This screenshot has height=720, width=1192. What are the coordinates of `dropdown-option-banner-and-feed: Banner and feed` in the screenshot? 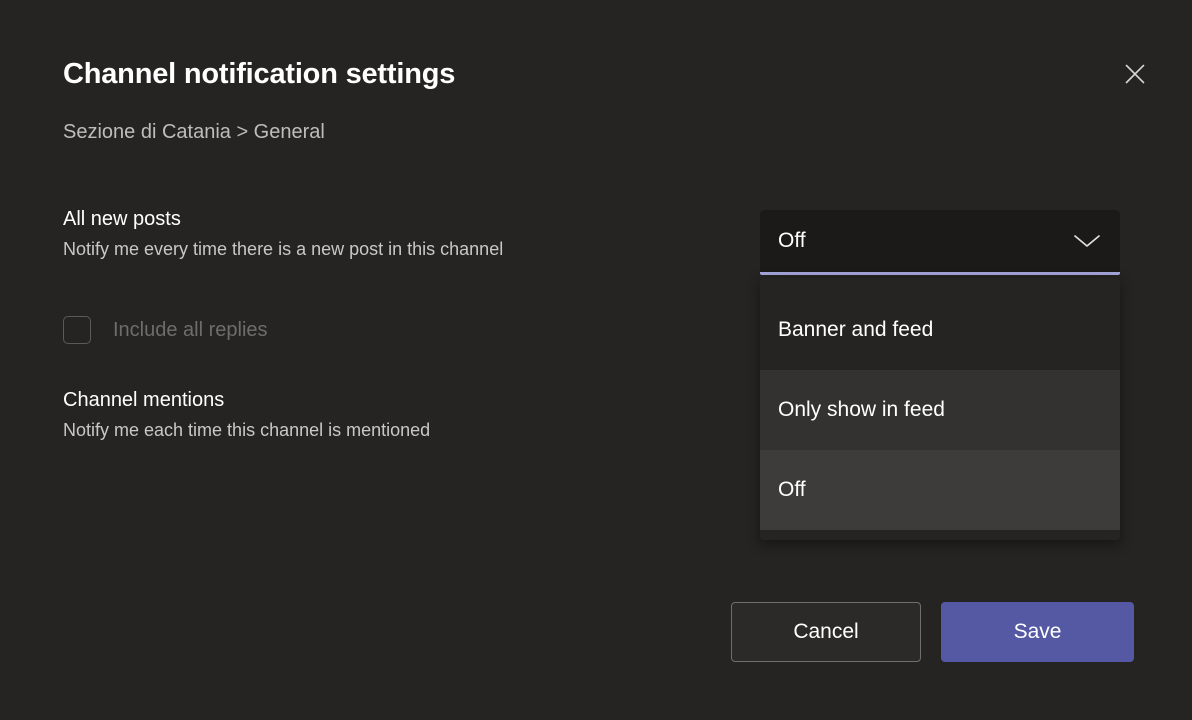 It's located at (940, 330).